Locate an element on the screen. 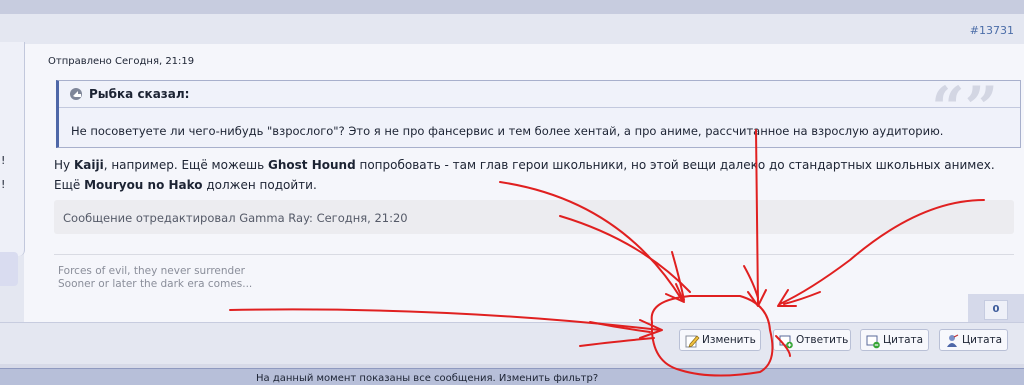 This screenshot has height=385, width=1024. edit-icon is located at coordinates (692, 341).